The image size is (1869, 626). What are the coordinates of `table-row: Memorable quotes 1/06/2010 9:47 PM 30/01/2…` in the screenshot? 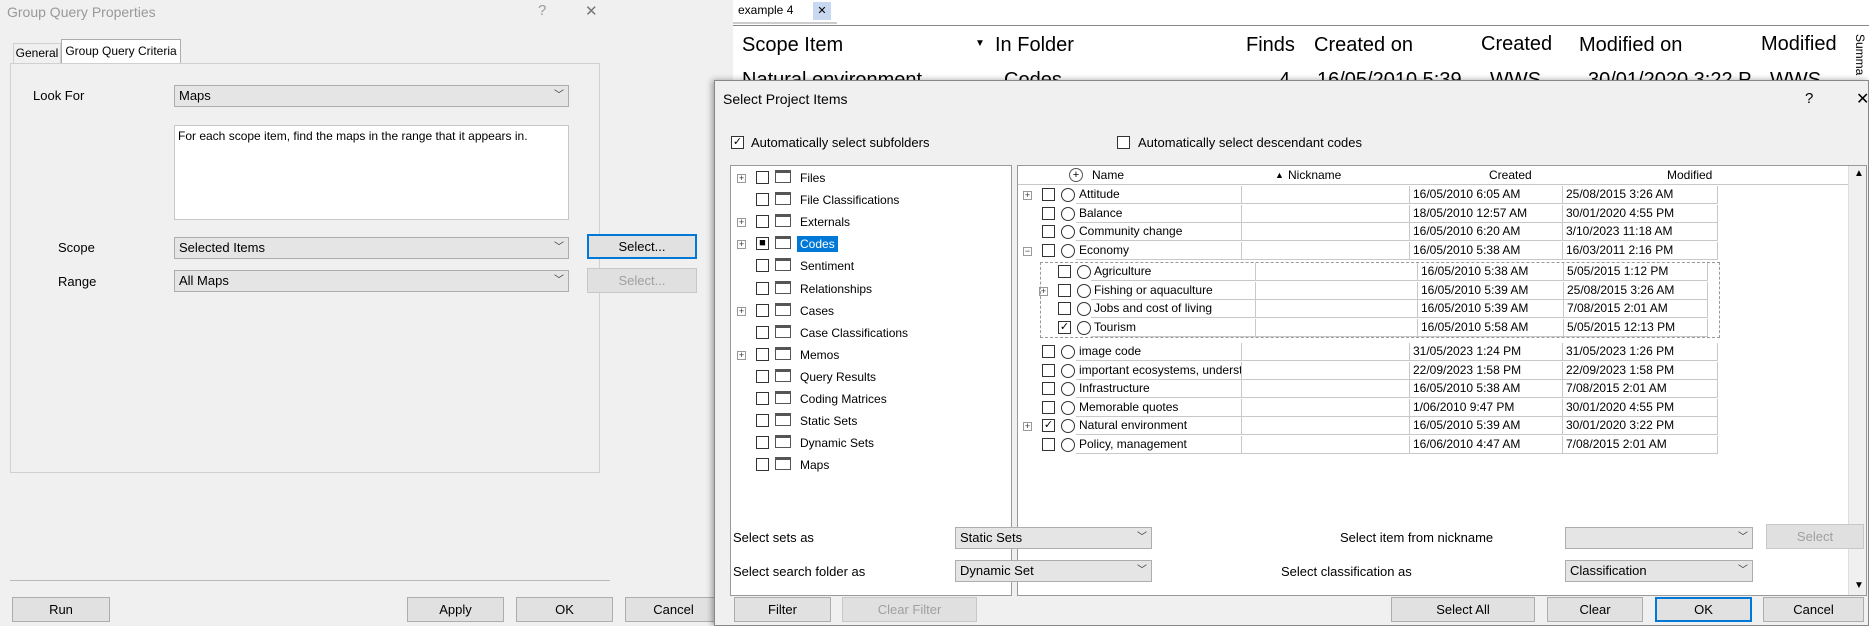 It's located at (1433, 407).